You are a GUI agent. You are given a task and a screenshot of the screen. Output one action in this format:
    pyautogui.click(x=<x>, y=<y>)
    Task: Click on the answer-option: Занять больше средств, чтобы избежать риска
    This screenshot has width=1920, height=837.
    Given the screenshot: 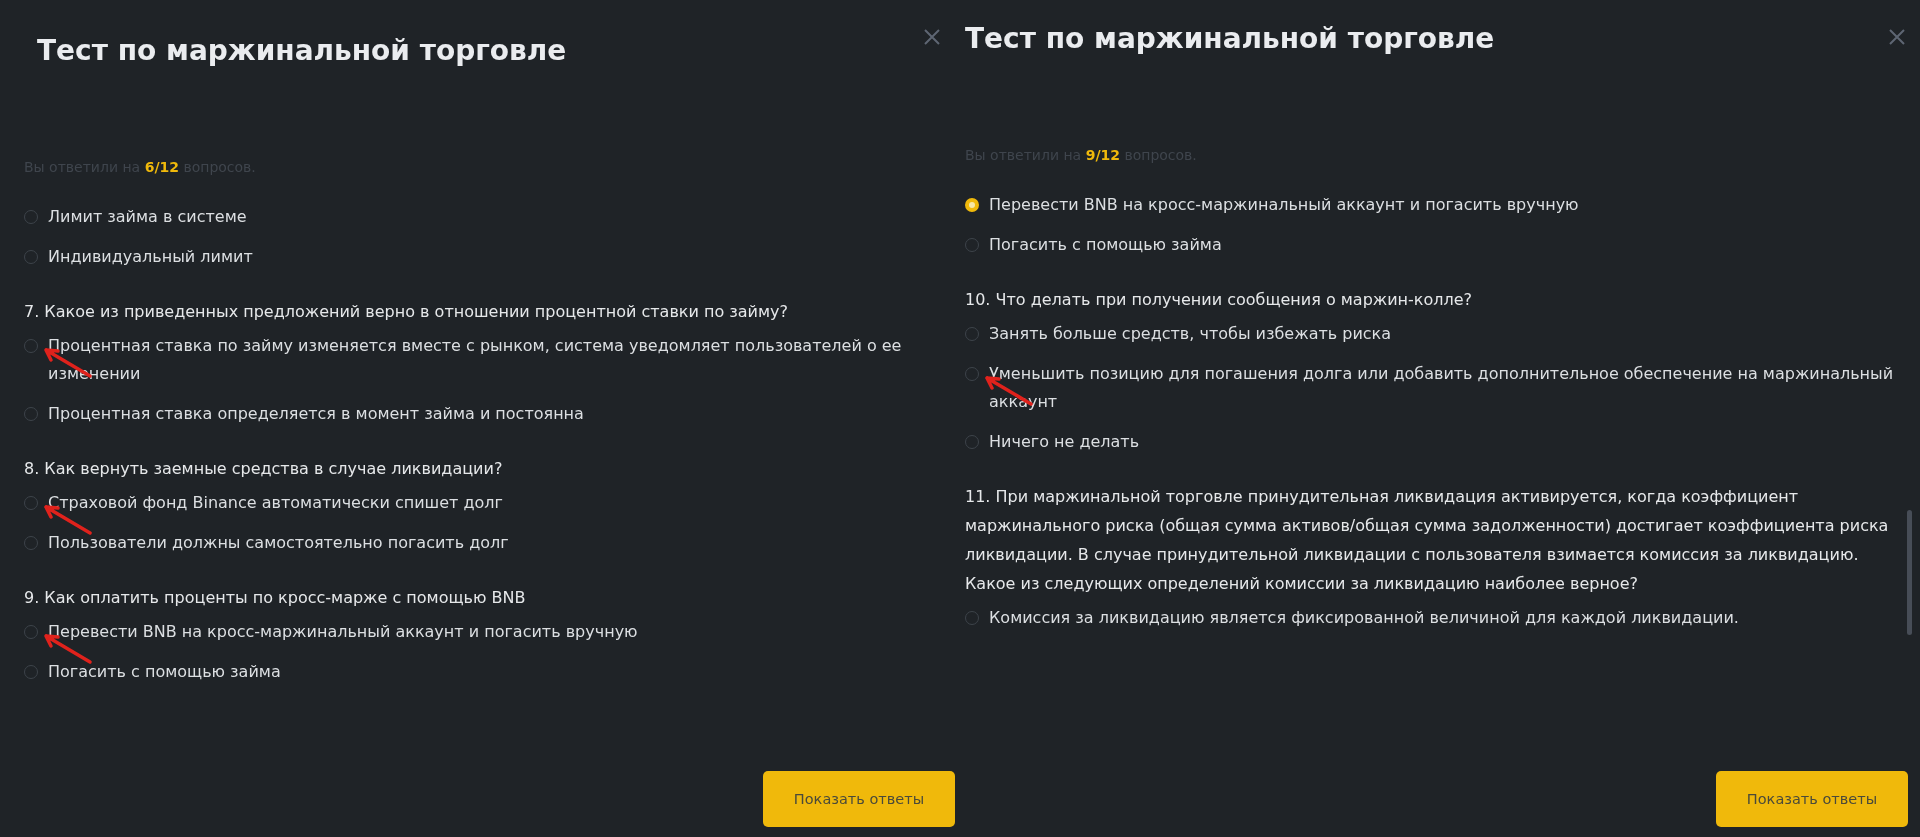 What is the action you would take?
    pyautogui.click(x=1190, y=334)
    